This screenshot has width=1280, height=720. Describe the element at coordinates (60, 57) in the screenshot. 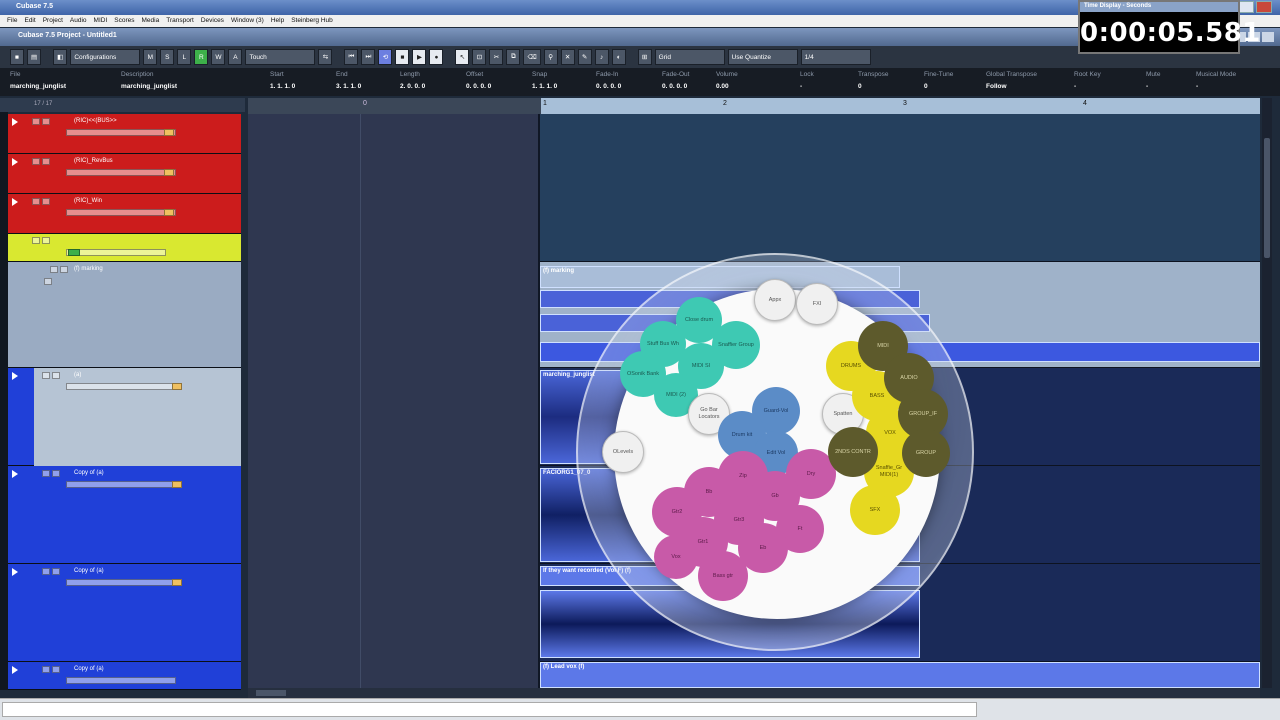

I see `show-inspector-button: ◧` at that location.